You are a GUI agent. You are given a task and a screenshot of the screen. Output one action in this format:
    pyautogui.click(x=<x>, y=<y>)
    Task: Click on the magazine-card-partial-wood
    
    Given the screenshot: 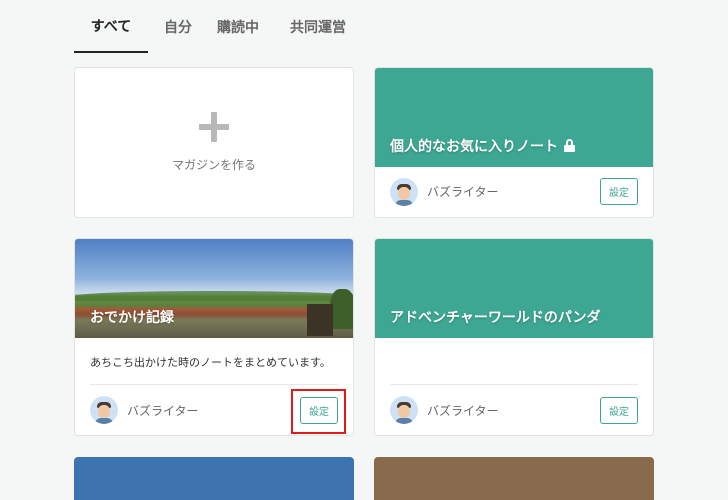 What is the action you would take?
    pyautogui.click(x=514, y=478)
    